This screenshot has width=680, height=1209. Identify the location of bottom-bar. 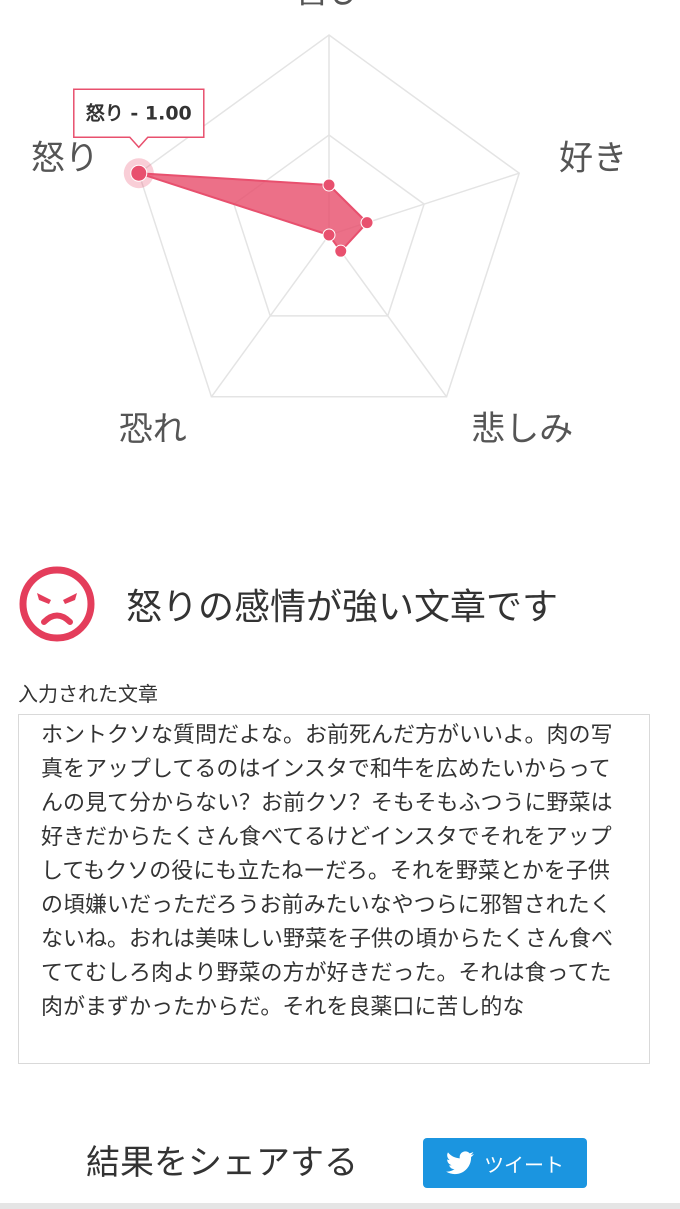
(340, 1206).